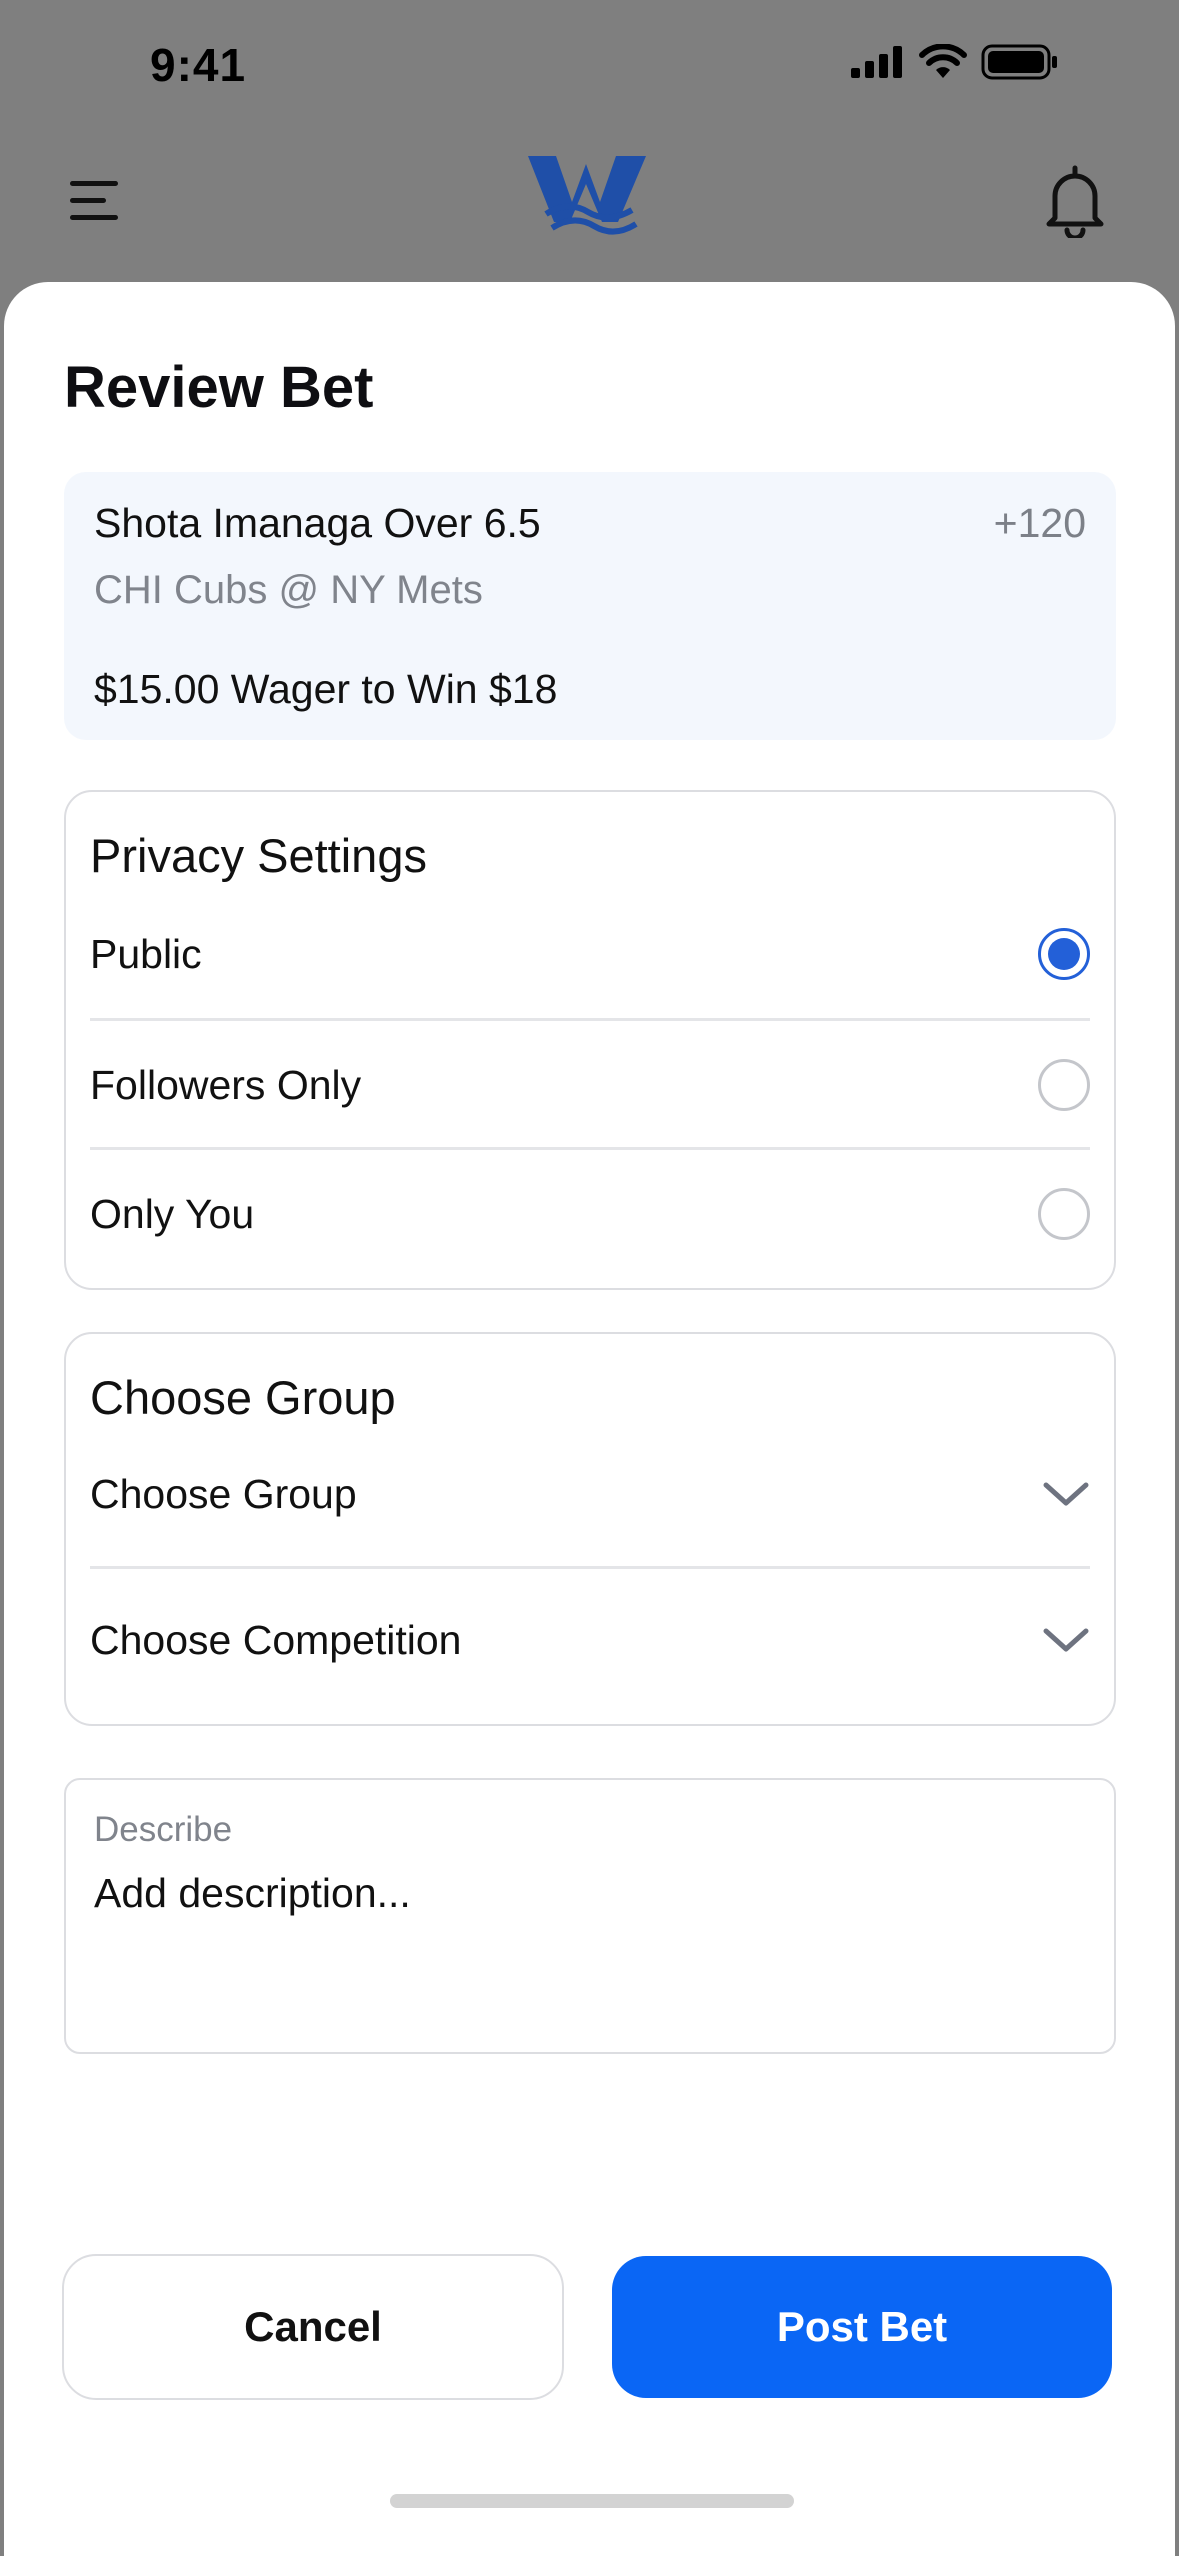  What do you see at coordinates (219, 387) in the screenshot?
I see `sheet-title: Review Bet` at bounding box center [219, 387].